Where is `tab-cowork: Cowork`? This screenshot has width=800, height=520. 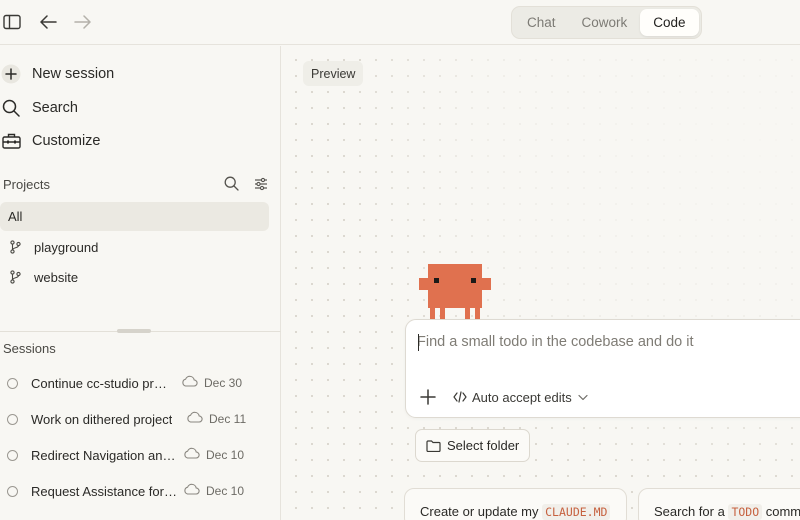
tab-cowork: Cowork is located at coordinates (605, 22).